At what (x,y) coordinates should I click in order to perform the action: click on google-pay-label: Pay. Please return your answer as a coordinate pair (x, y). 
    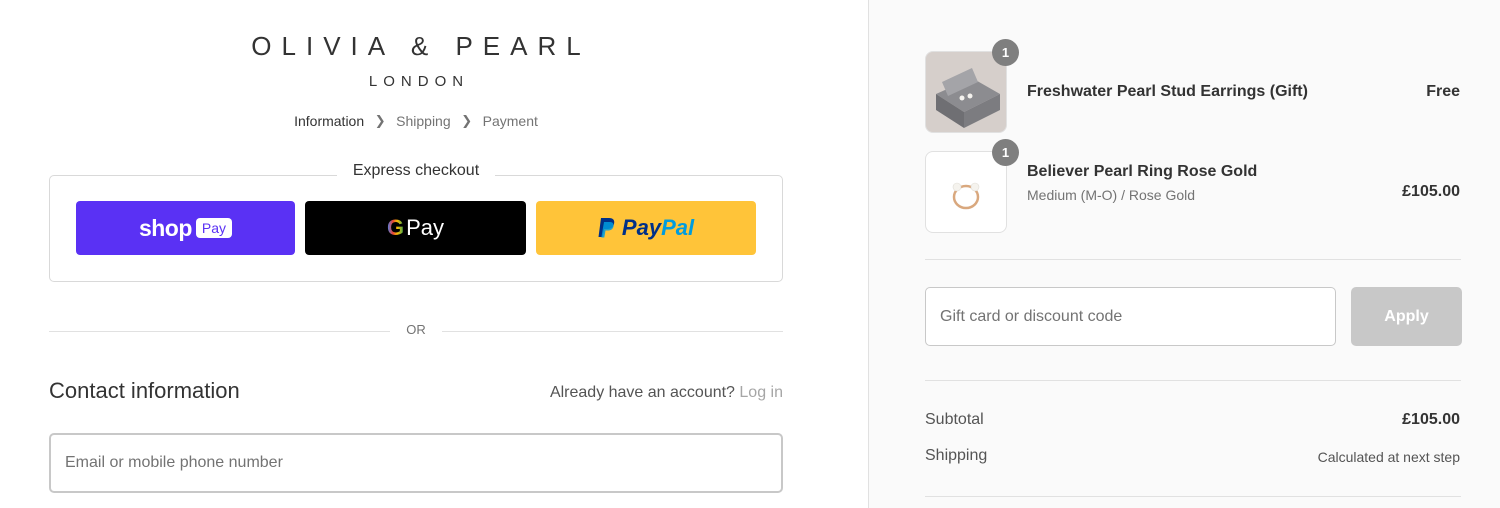
    Looking at the image, I should click on (425, 227).